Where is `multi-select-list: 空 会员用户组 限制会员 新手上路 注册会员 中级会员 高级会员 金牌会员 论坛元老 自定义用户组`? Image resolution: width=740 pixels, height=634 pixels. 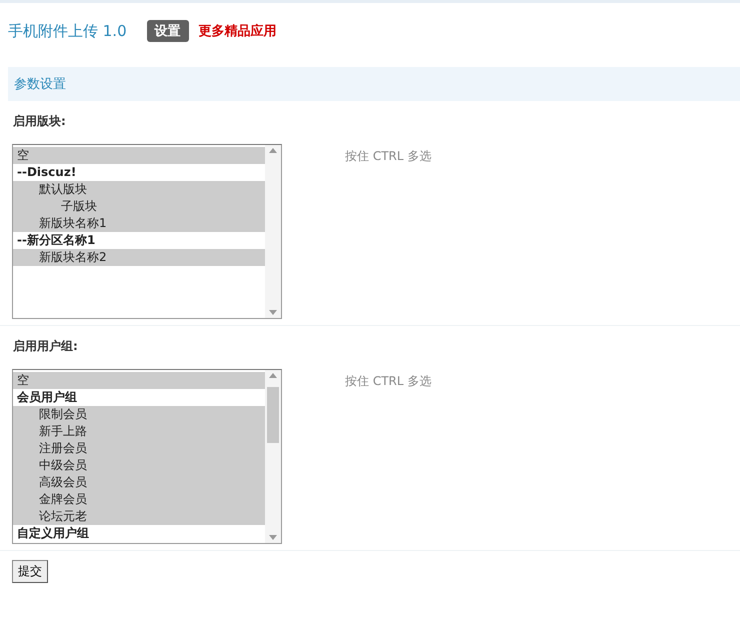
multi-select-list: 空 会员用户组 限制会员 新手上路 注册会员 中级会员 高级会员 金牌会员 论坛元老 自定义用户组 is located at coordinates (147, 456).